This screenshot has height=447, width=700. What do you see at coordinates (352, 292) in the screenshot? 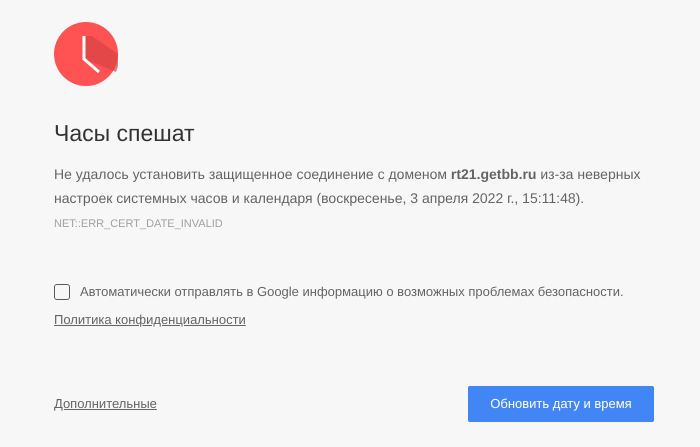
I see `checkbox-label: Автоматически отправлять в Google информацию о возможных проблемах безопасности.` at bounding box center [352, 292].